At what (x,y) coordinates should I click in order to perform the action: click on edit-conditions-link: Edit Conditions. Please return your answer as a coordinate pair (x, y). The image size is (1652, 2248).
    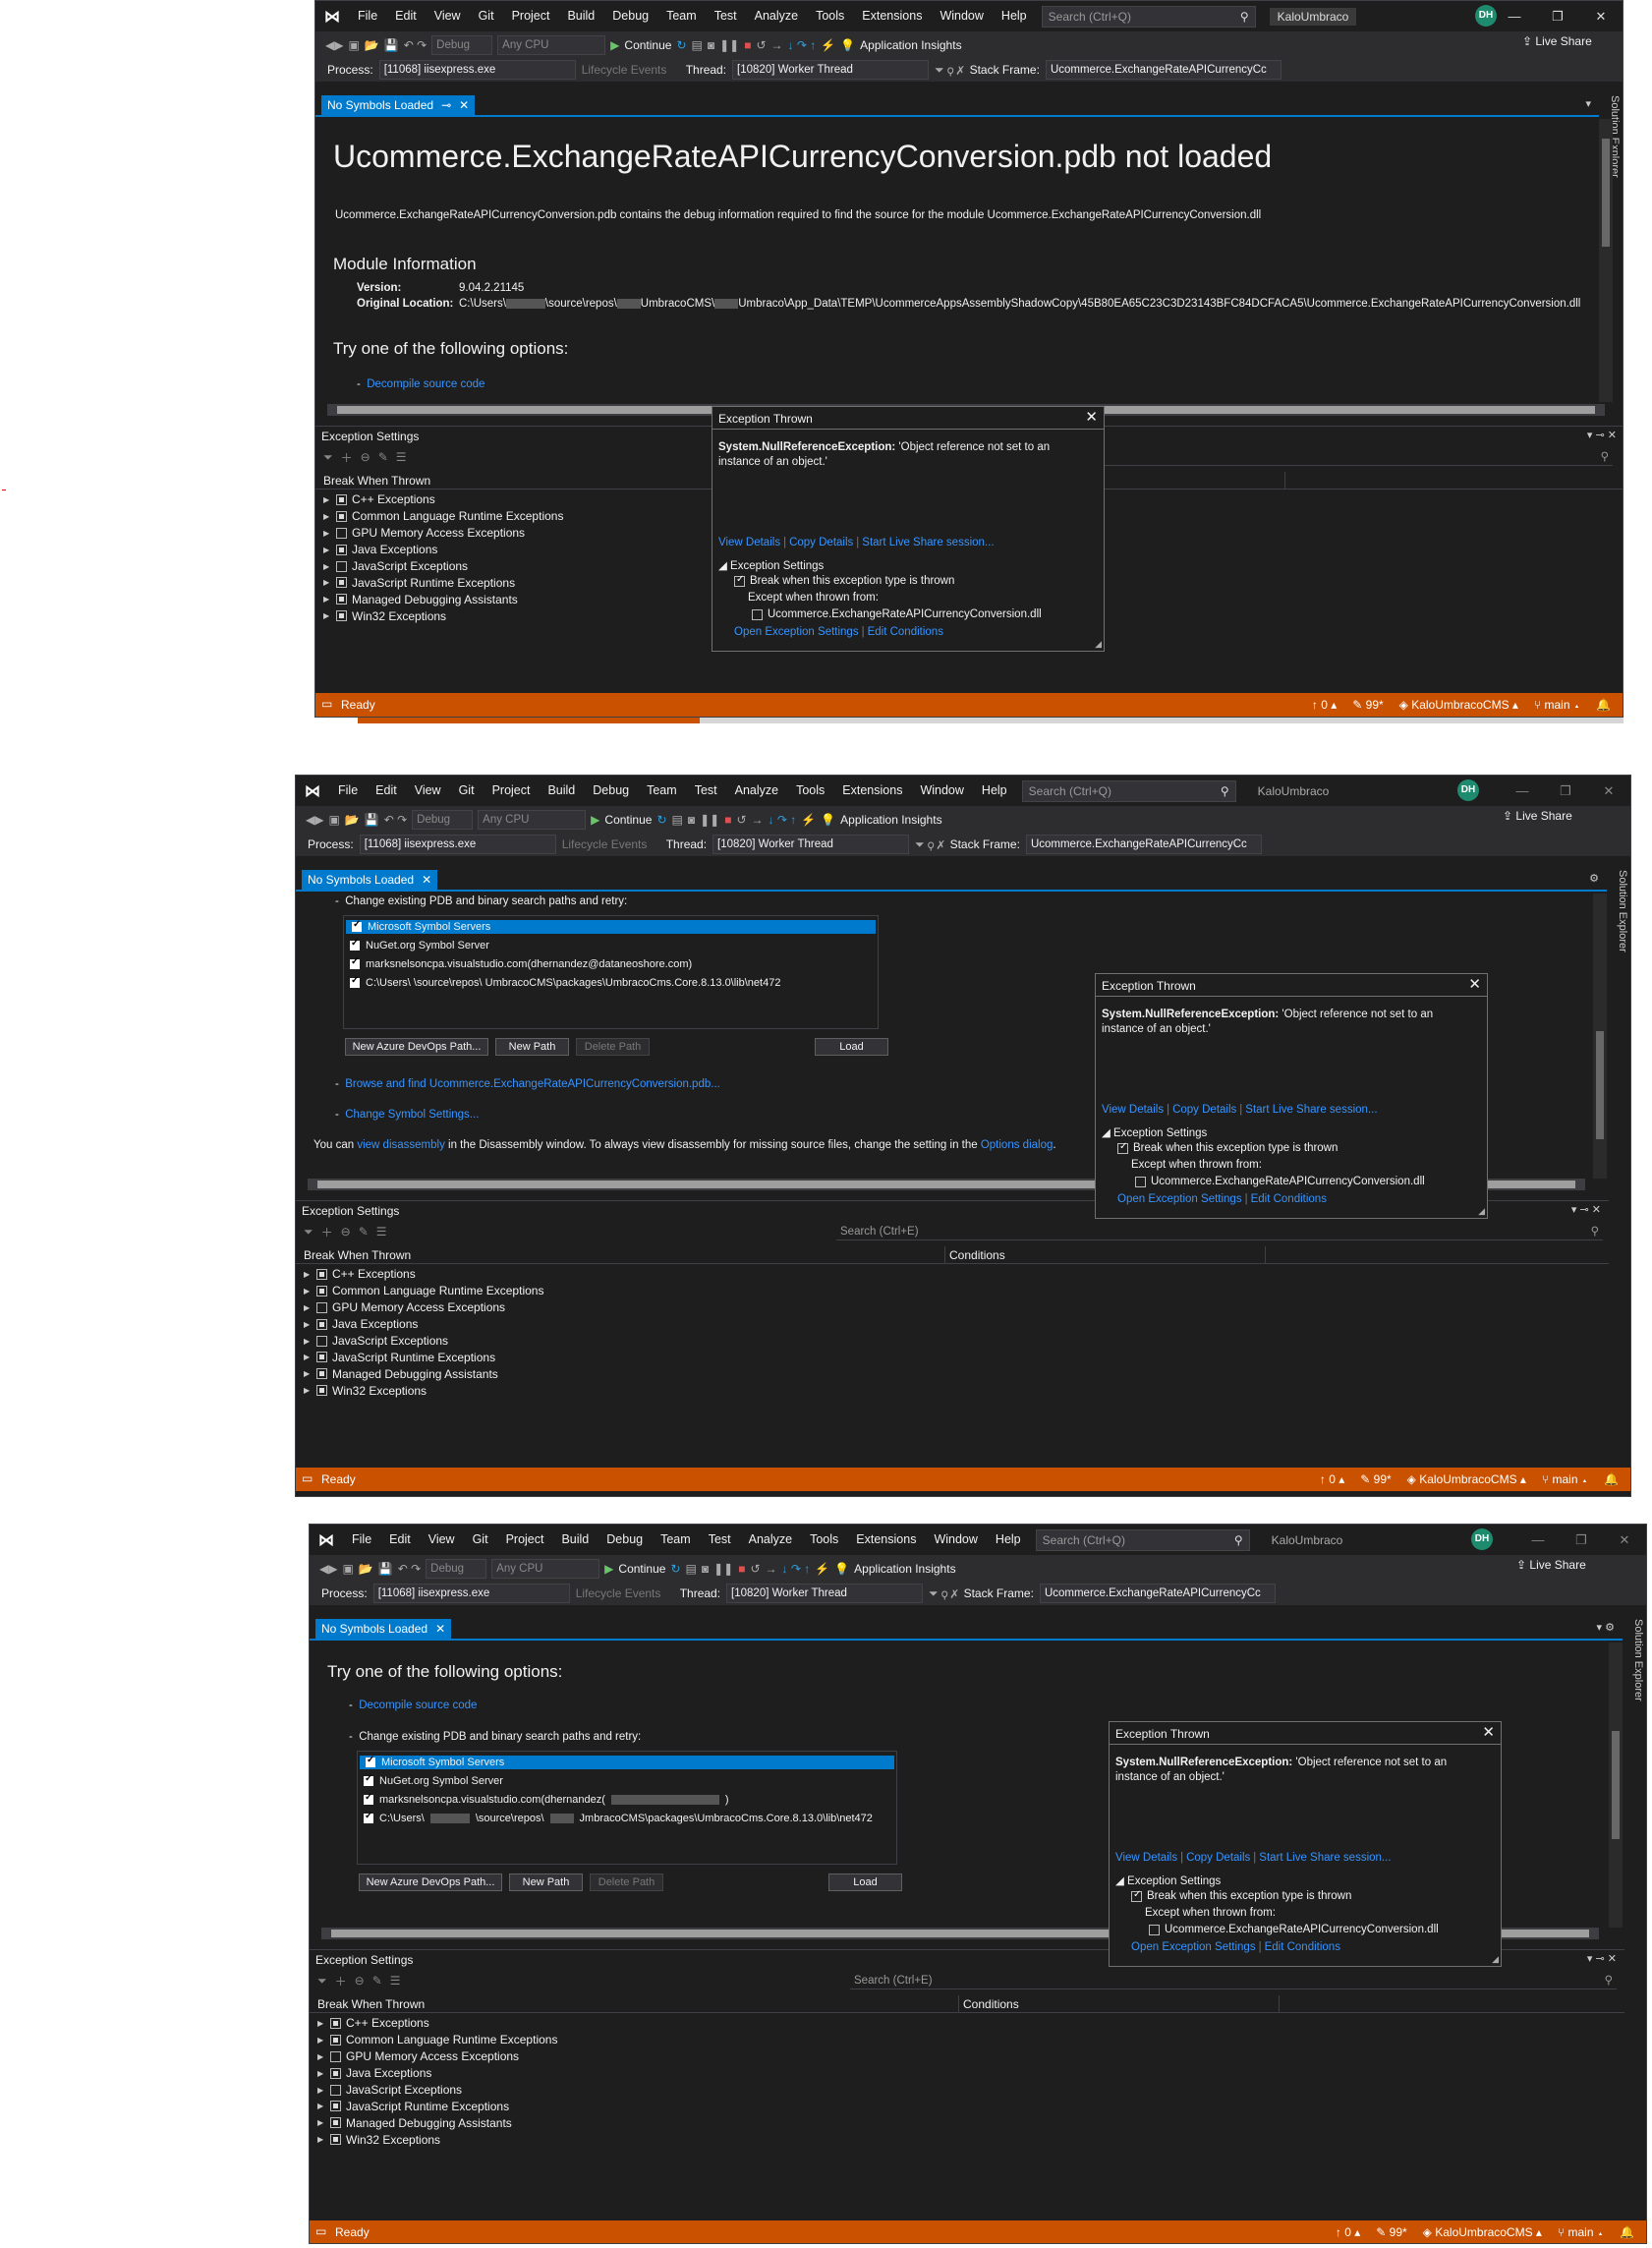
    Looking at the image, I should click on (1303, 1947).